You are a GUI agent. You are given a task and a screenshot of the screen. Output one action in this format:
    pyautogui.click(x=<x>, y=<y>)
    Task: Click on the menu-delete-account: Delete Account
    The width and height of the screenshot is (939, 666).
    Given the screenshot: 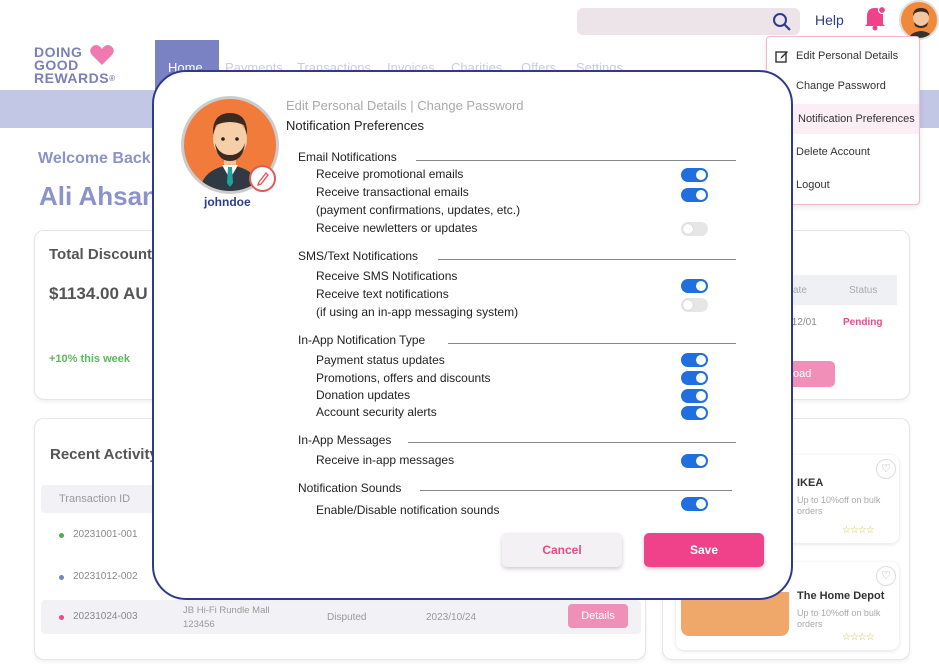 What is the action you would take?
    pyautogui.click(x=833, y=152)
    